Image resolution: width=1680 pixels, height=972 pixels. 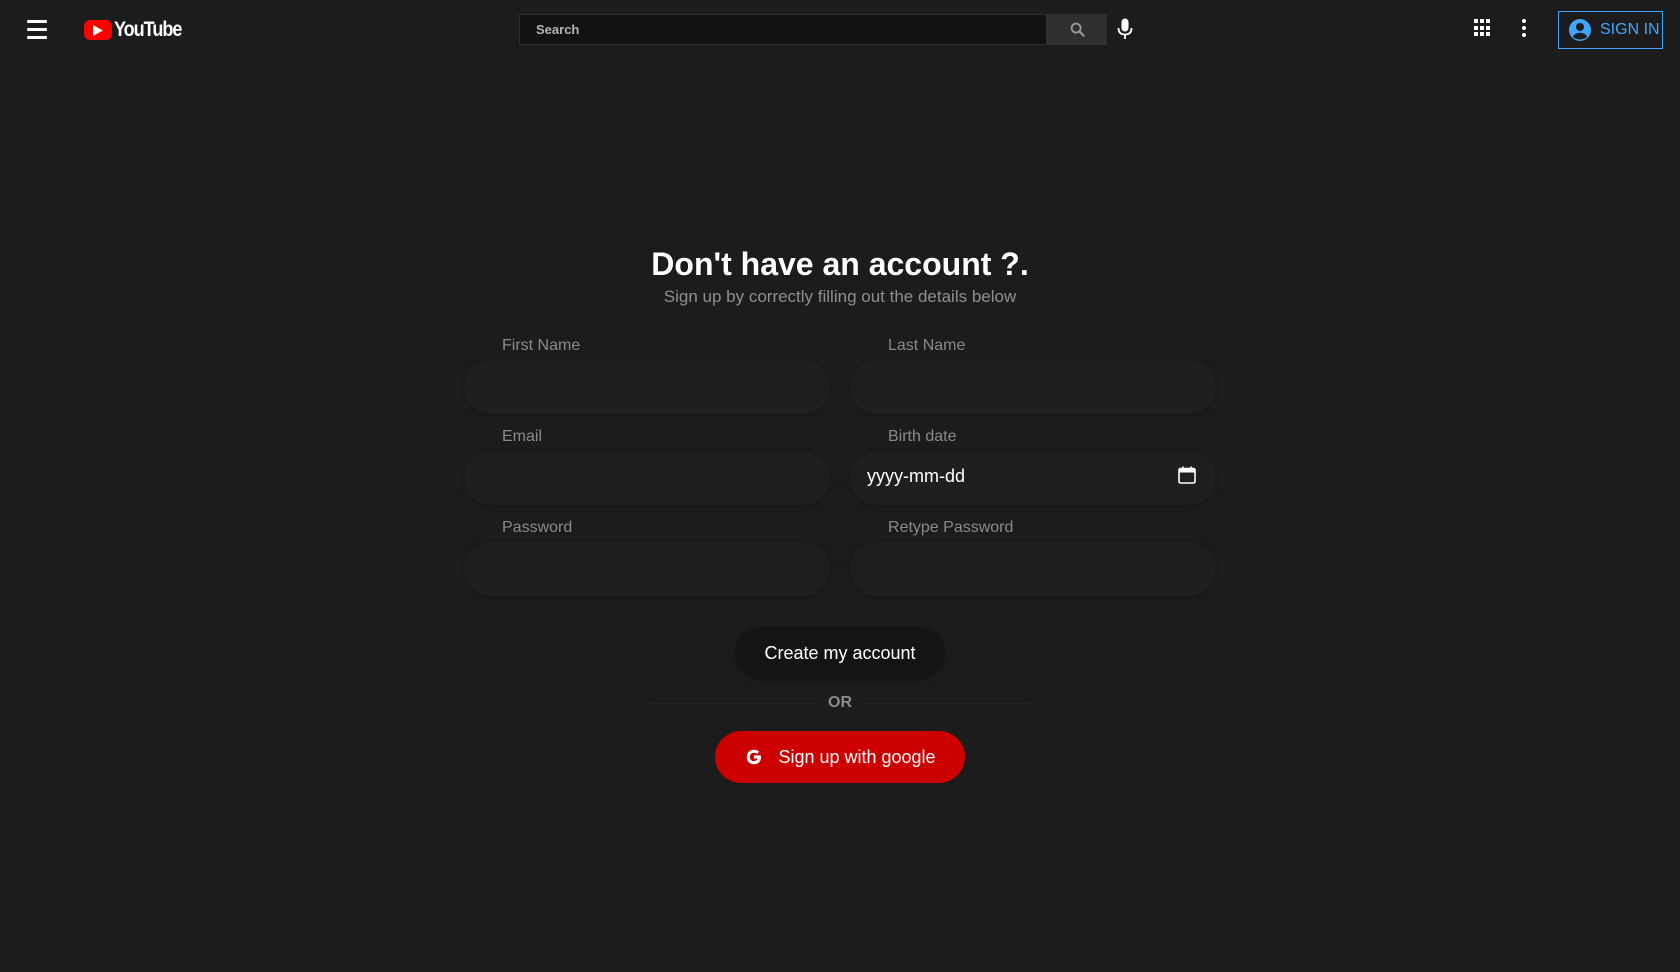 I want to click on mic-icon, so click(x=1125, y=28).